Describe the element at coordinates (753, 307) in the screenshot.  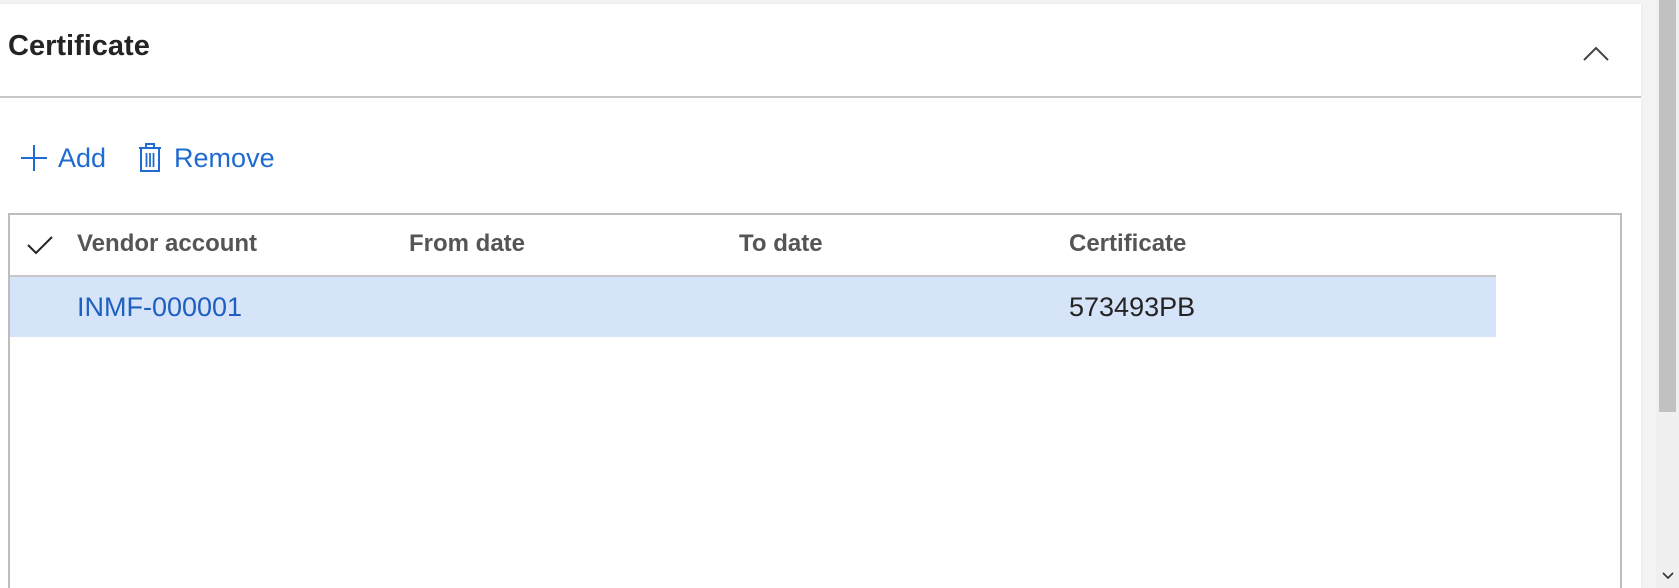
I see `table-row: INMF-000001 573493PB` at that location.